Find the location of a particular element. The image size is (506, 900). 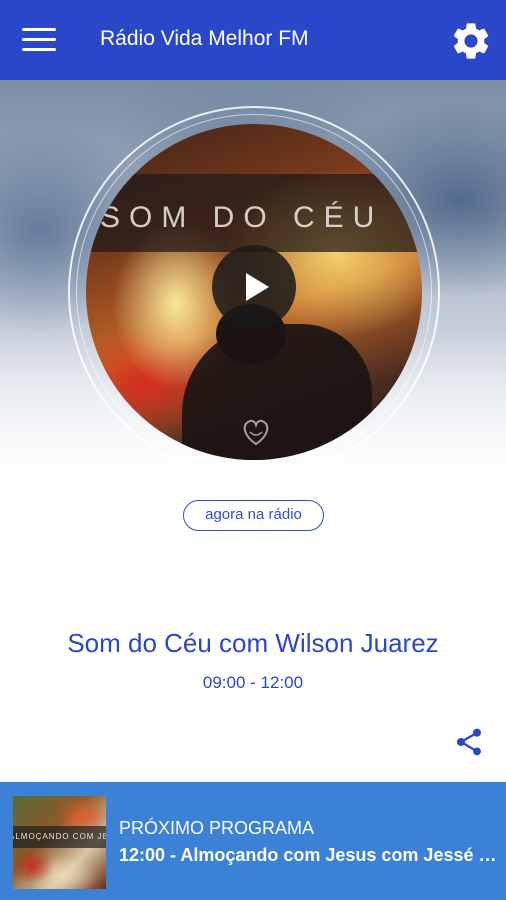

thumbnail-title: ALMOÇANDO COM JESUS is located at coordinates (59, 836).